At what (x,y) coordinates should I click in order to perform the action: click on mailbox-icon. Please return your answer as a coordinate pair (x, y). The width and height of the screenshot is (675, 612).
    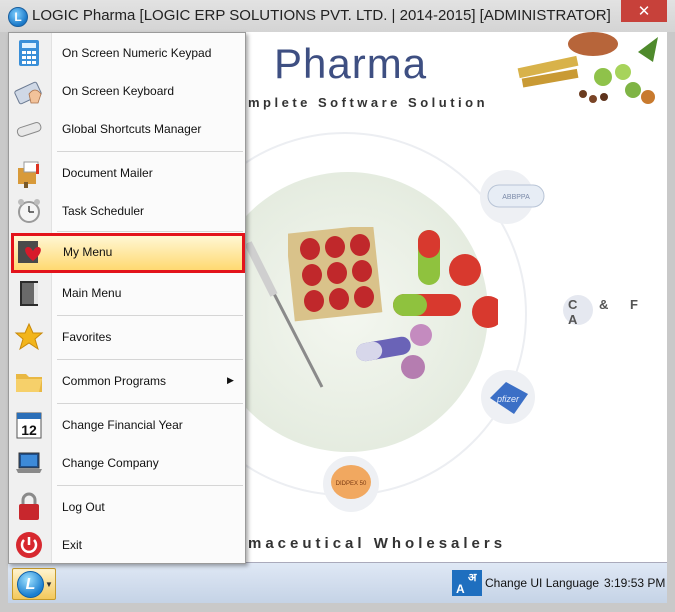
    Looking at the image, I should click on (28, 174).